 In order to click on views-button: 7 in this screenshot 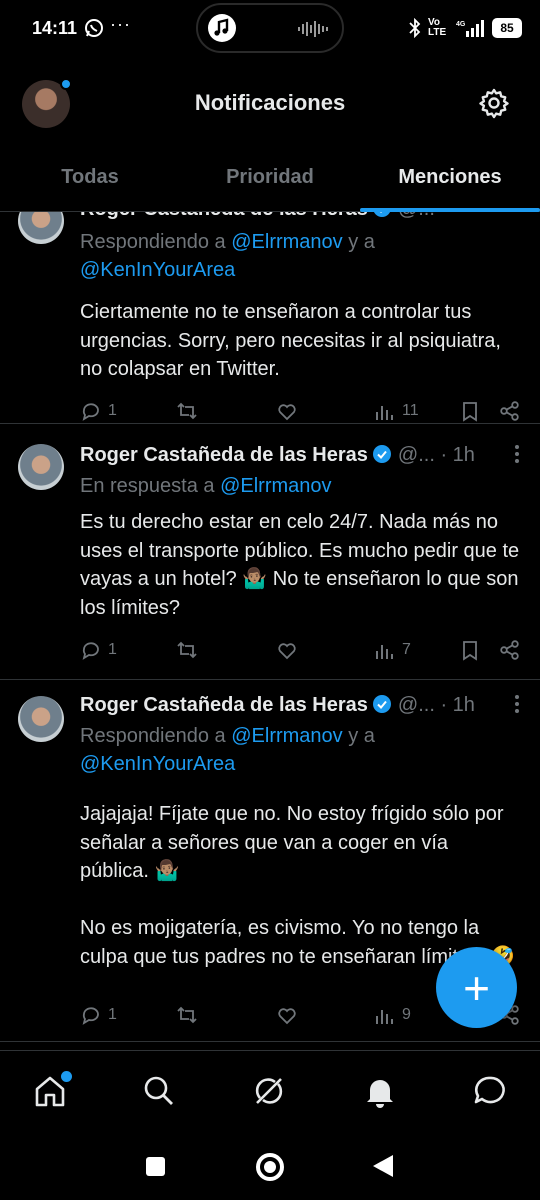, I will do `click(392, 650)`.